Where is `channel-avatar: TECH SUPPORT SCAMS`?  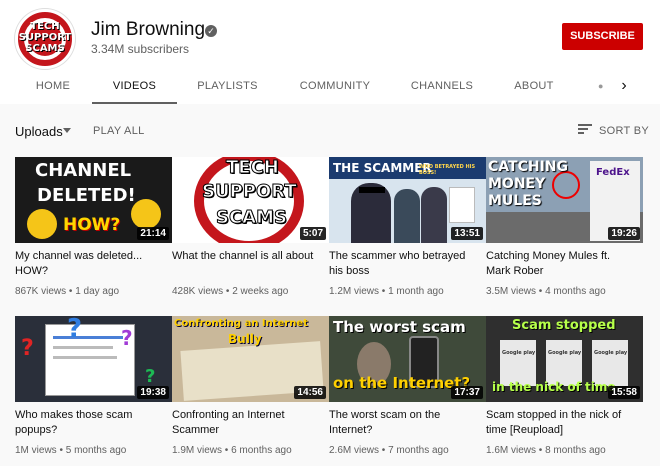 channel-avatar: TECH SUPPORT SCAMS is located at coordinates (45, 39).